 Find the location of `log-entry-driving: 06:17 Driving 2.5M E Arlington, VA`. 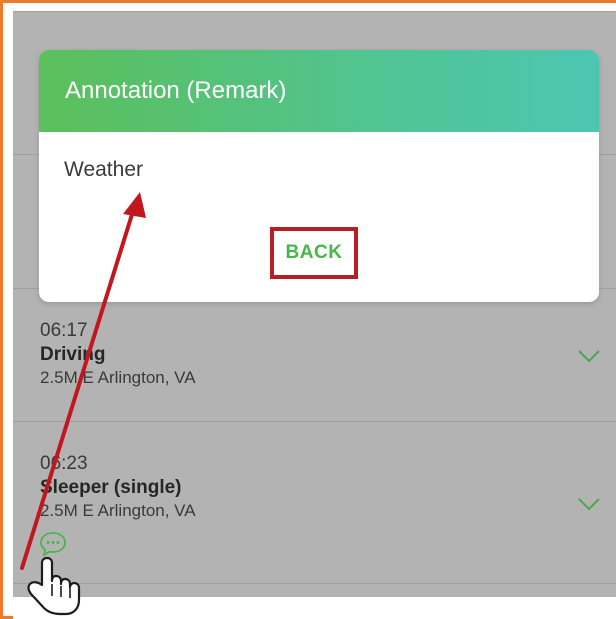

log-entry-driving: 06:17 Driving 2.5M E Arlington, VA is located at coordinates (118, 354).